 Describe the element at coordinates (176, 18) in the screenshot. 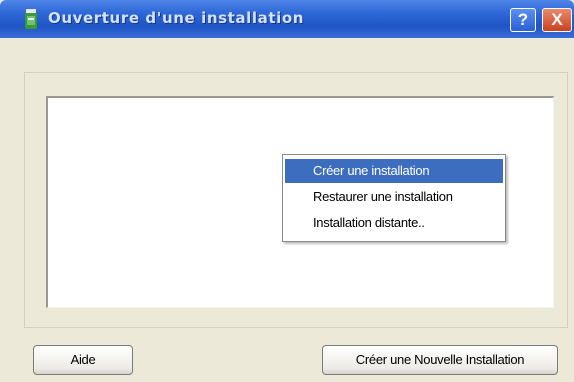

I see `window-title: Ouverture d'une installation` at that location.